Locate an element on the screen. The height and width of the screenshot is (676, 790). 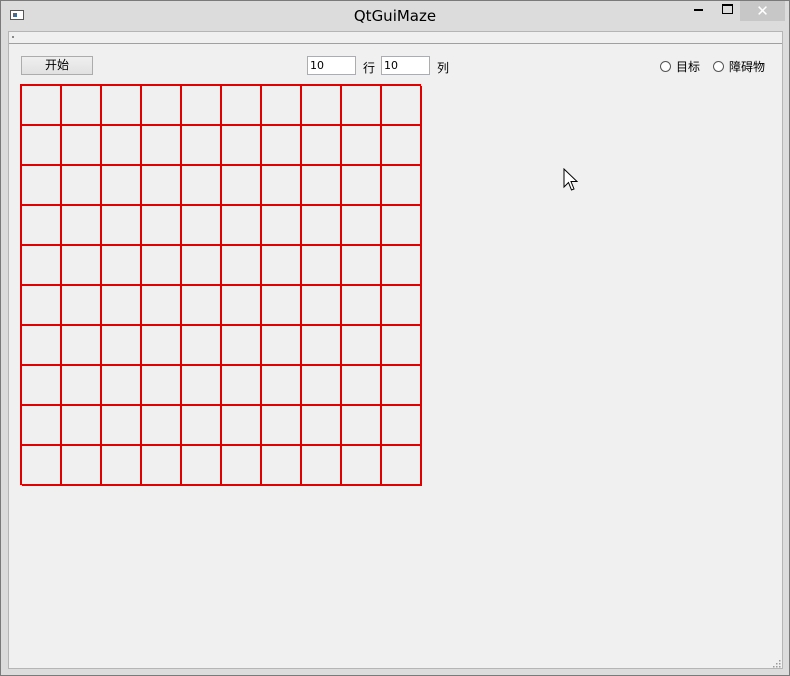
close-button: ✕ is located at coordinates (762, 11).